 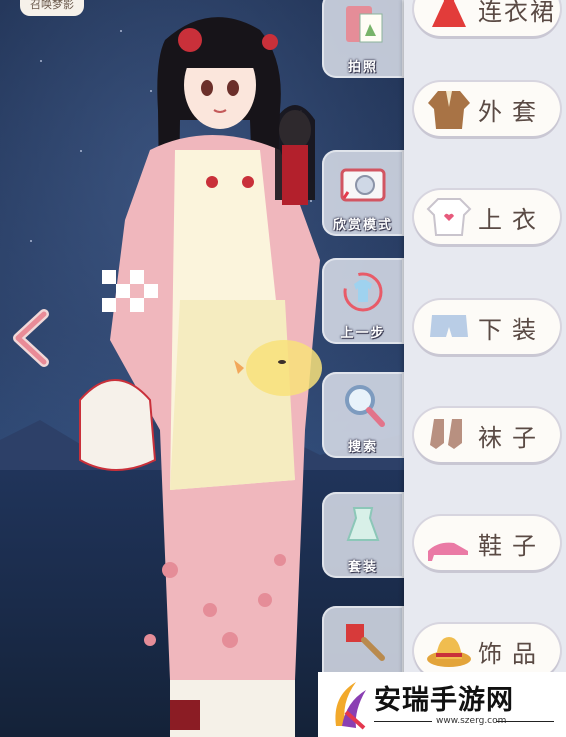 I want to click on tool-column: 拍照 欣赏模式 上一步 搜索 套装, so click(x=364, y=368).